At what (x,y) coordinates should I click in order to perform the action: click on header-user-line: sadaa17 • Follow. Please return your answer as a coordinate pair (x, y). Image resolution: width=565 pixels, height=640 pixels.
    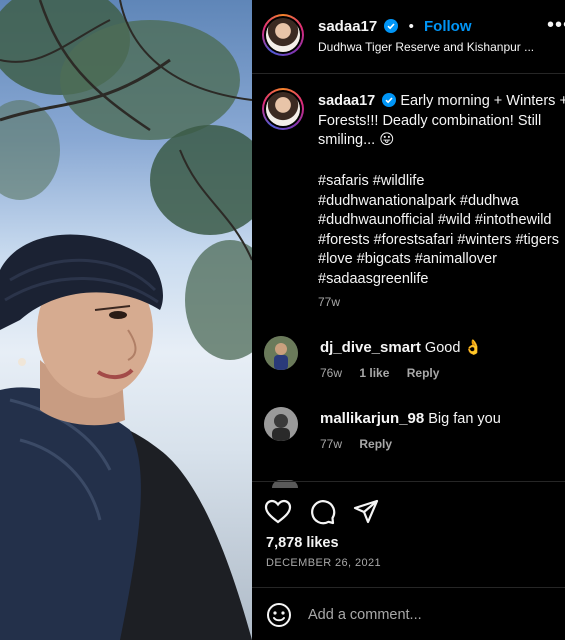
    Looking at the image, I should click on (395, 26).